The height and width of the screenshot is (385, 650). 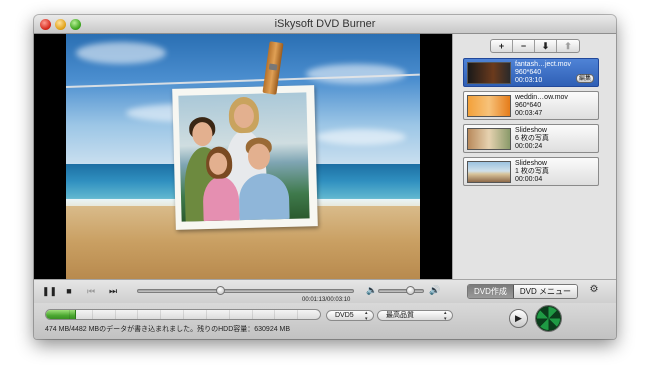 I want to click on window-title: iSkysoft DVD Burner, so click(x=325, y=24).